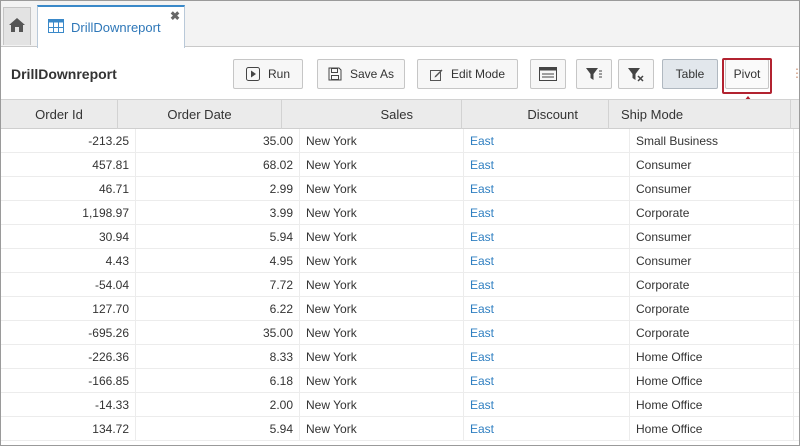  What do you see at coordinates (712, 141) in the screenshot?
I see `cell-ship-mode: Small Business` at bounding box center [712, 141].